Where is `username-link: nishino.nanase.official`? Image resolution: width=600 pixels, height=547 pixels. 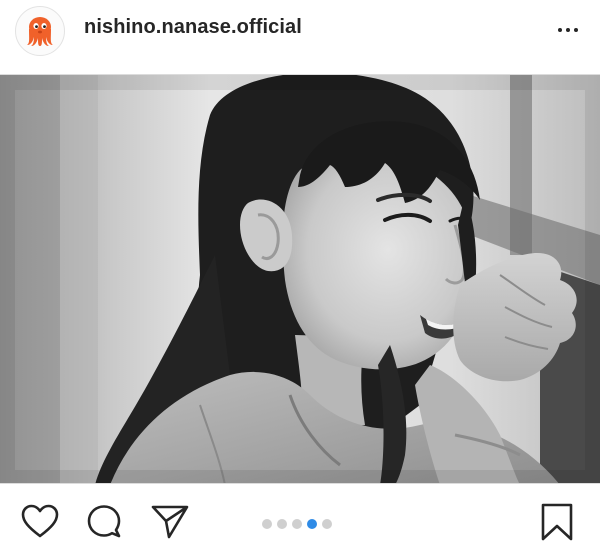
username-link: nishino.nanase.official is located at coordinates (193, 27).